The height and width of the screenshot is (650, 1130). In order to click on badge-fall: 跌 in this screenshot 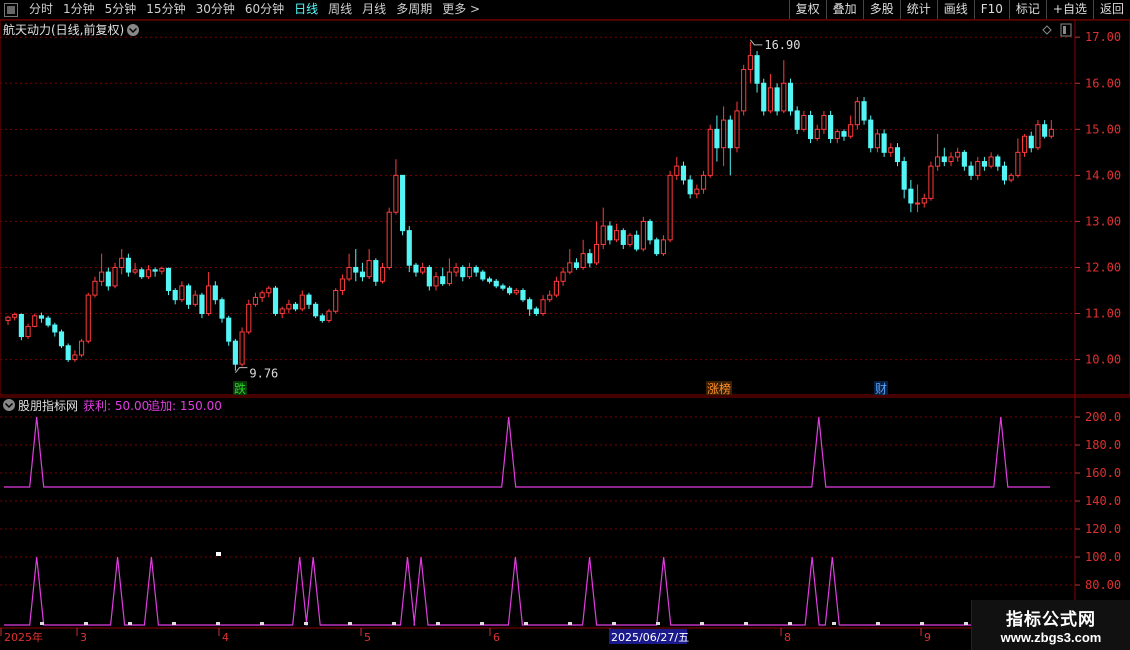, I will do `click(240, 388)`.